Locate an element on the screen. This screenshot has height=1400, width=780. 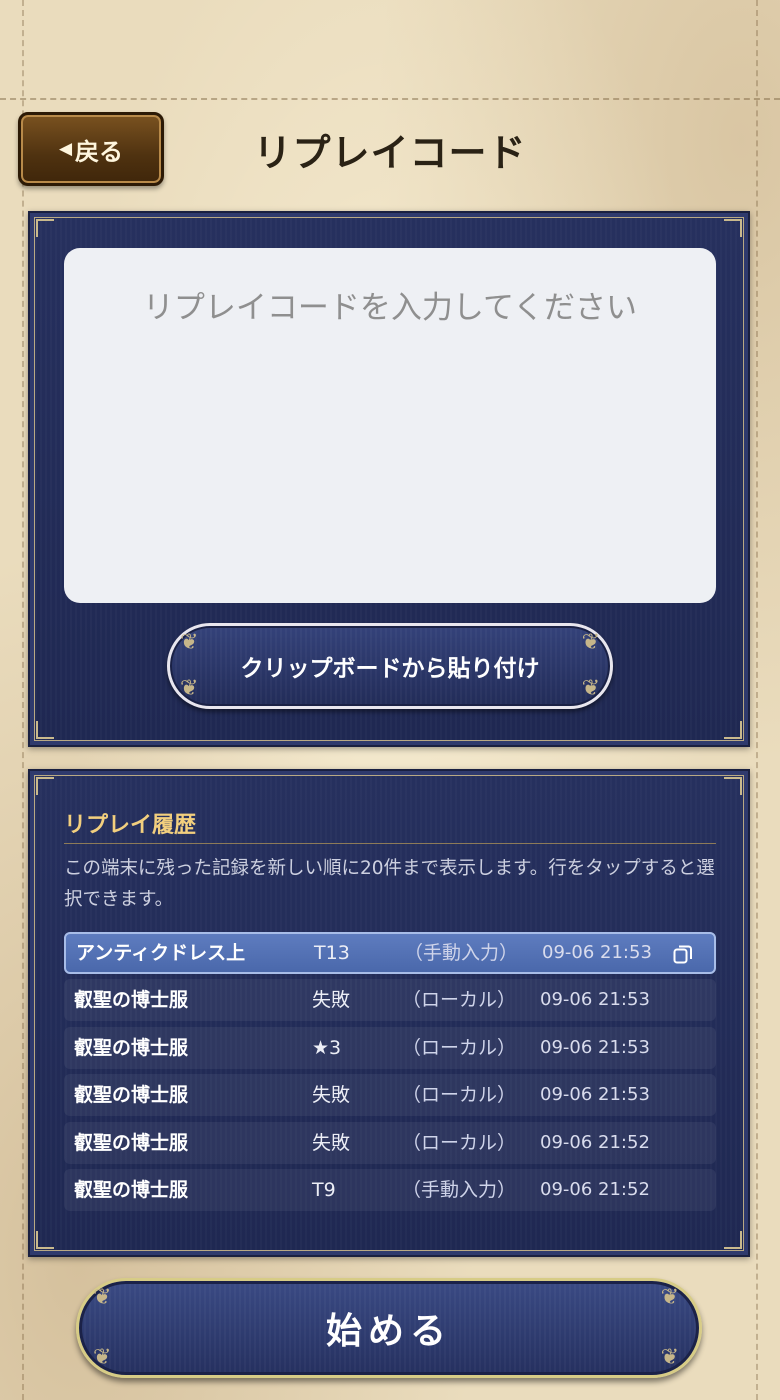
history-row: 叡聖の博士服 失敗 （ローカル） 09-06 21:52 is located at coordinates (390, 1142).